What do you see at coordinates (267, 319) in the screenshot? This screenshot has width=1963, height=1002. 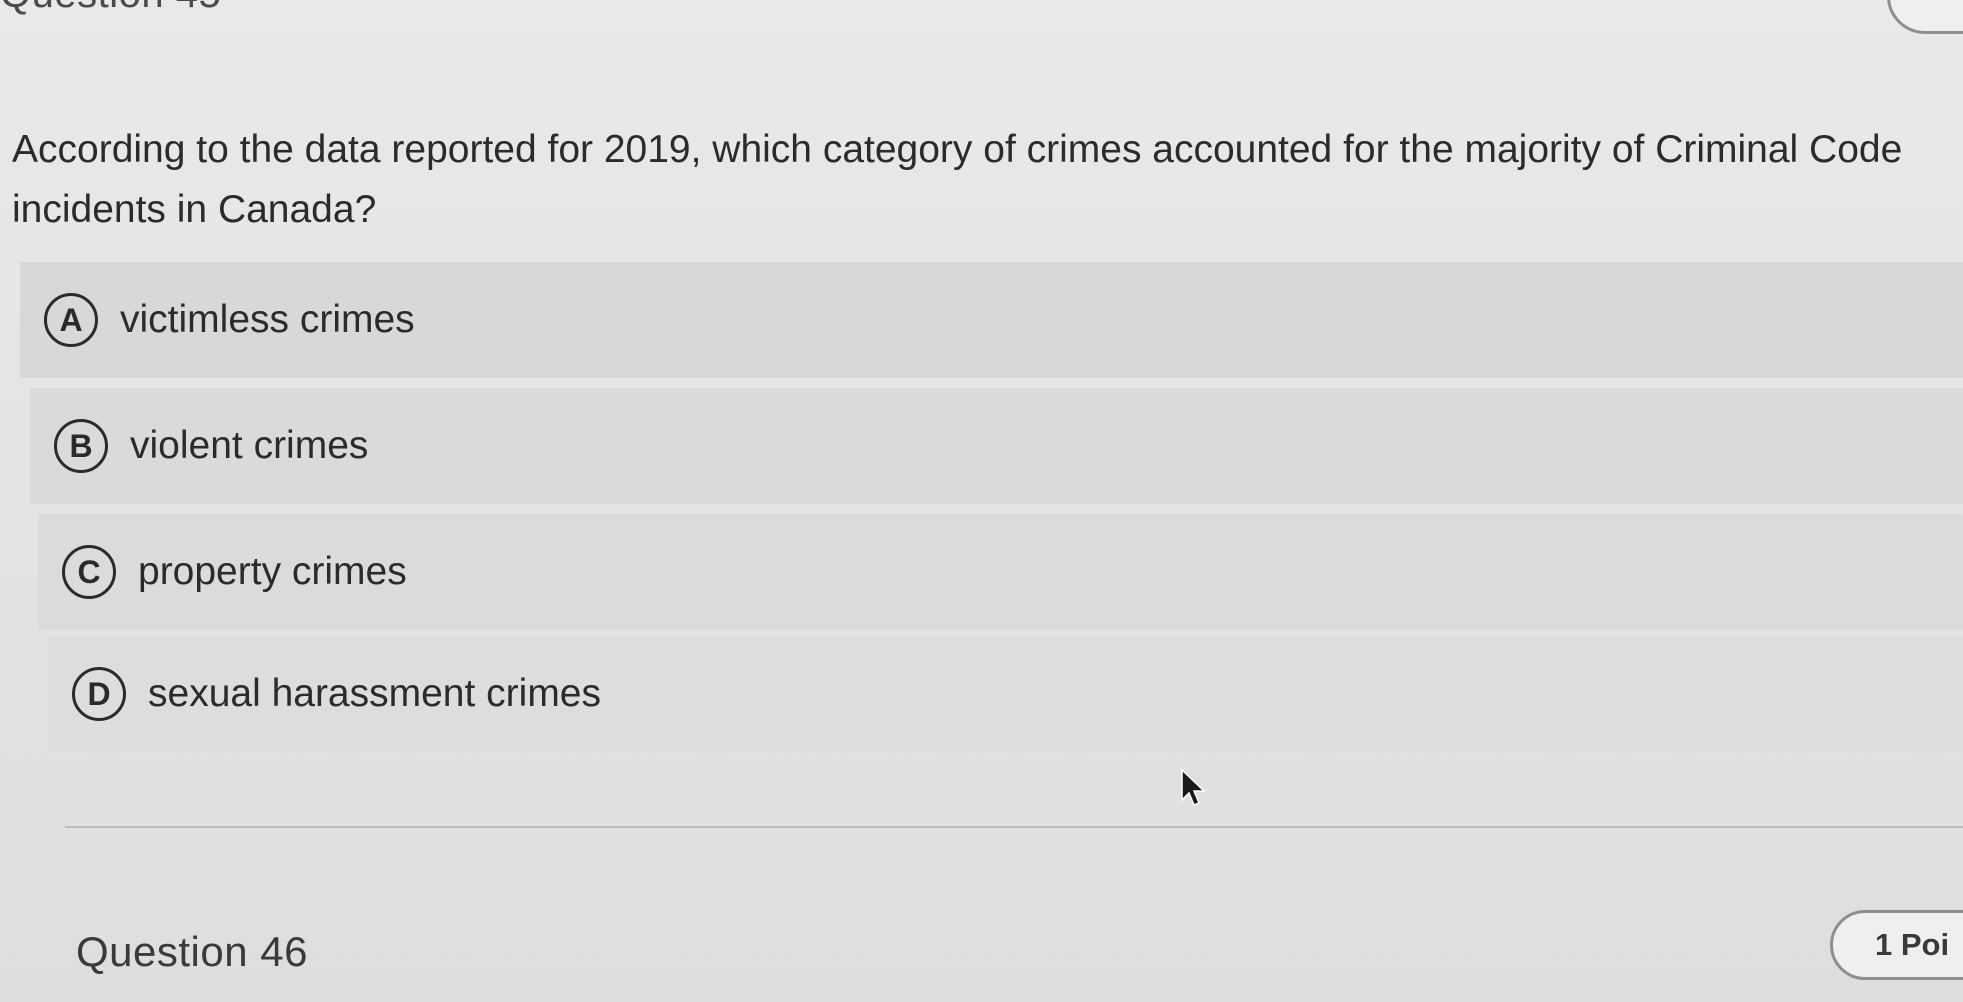 I see `option-label: victimless crimes` at bounding box center [267, 319].